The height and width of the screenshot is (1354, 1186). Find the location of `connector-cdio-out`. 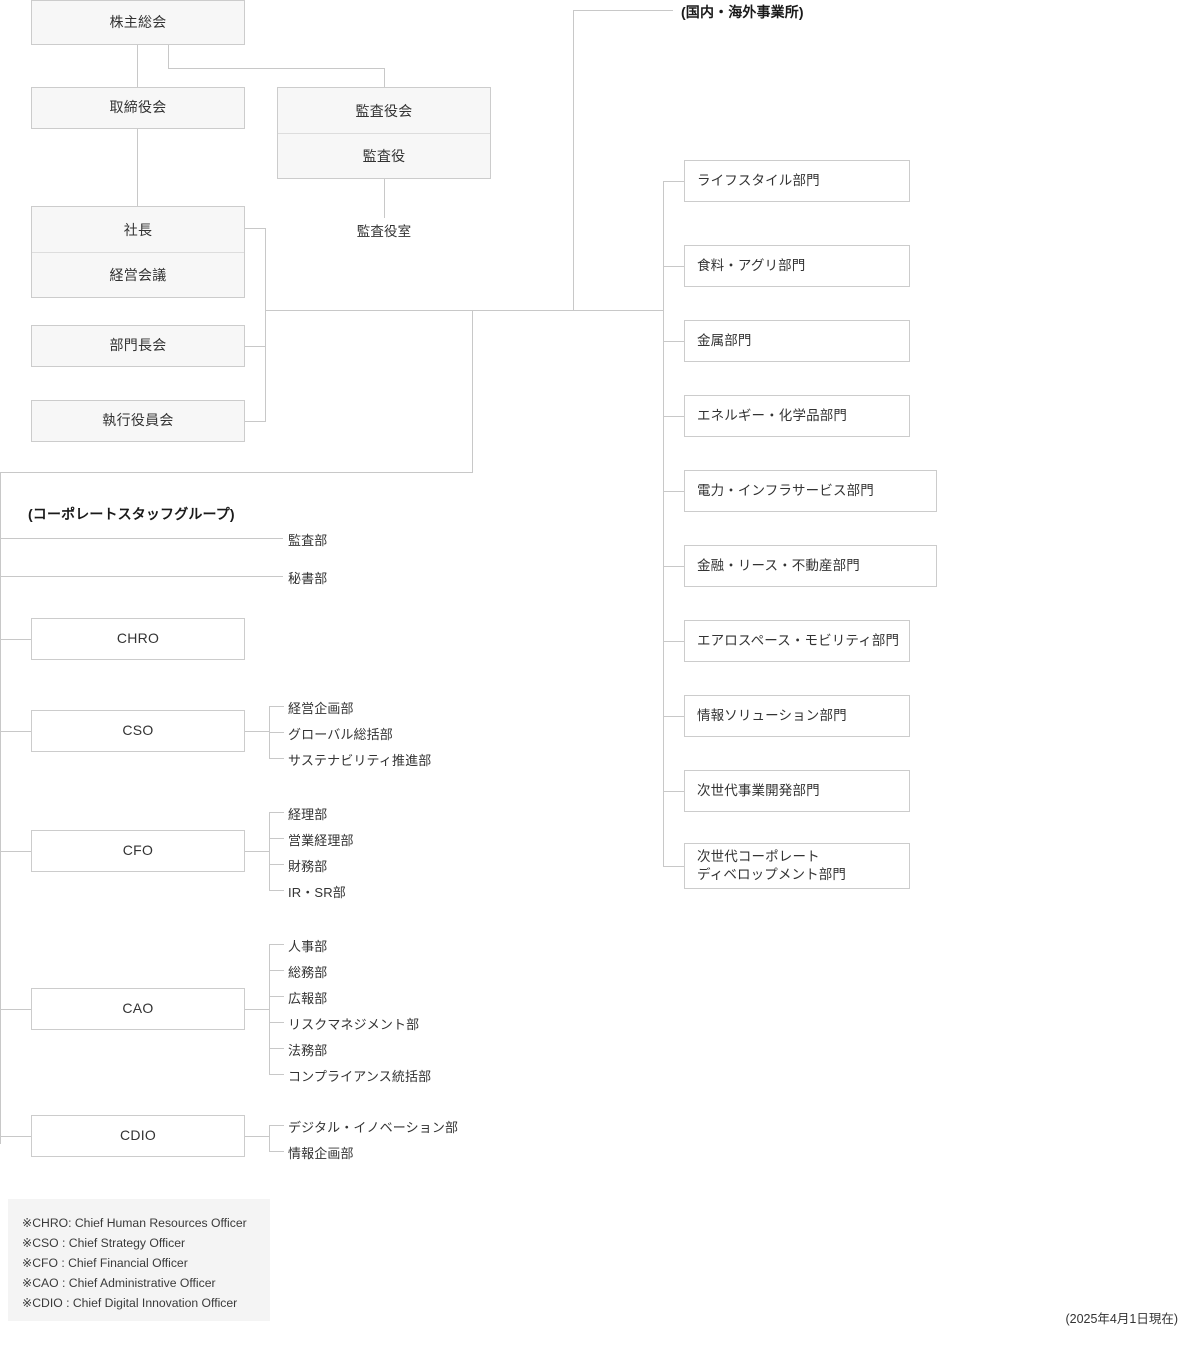

connector-cdio-out is located at coordinates (257, 1136).